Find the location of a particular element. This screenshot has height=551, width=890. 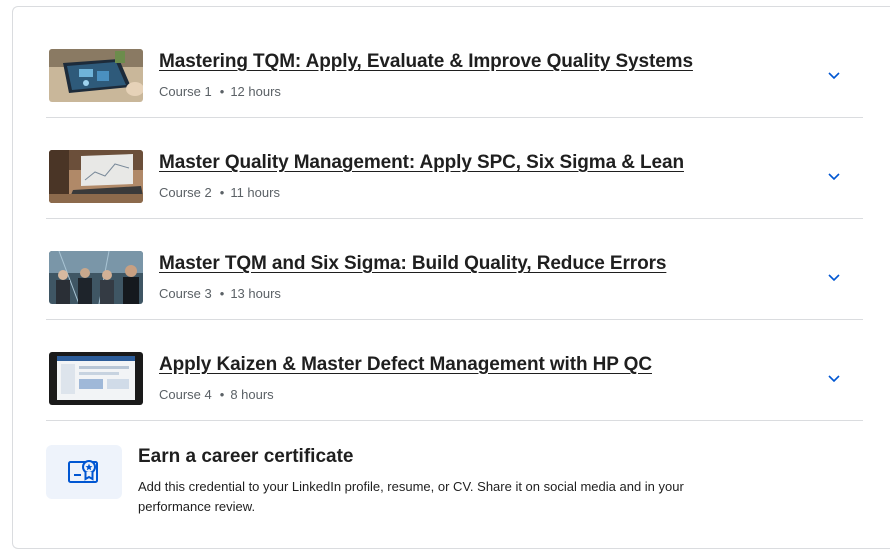

course-duration: 11 hours is located at coordinates (255, 192).